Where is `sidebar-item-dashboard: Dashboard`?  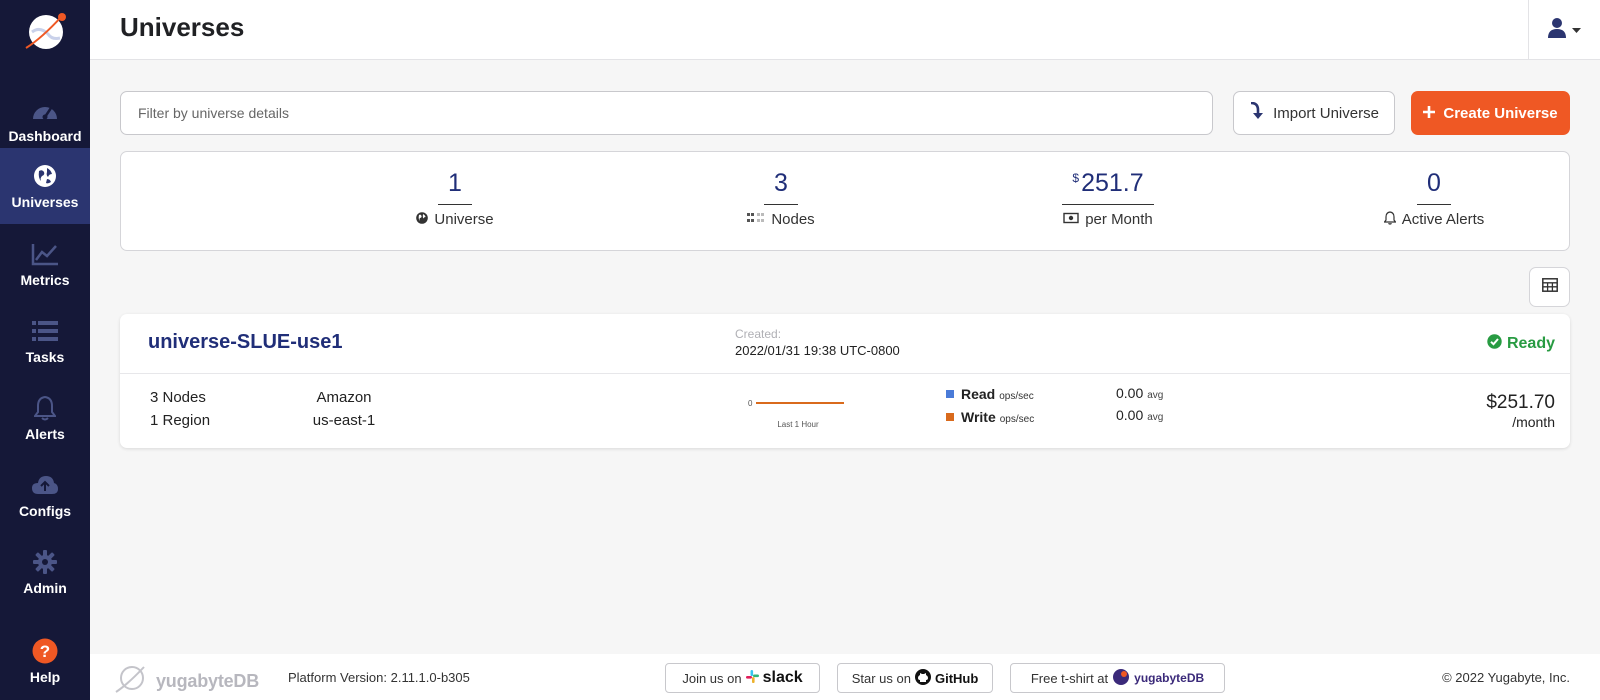
sidebar-item-dashboard: Dashboard is located at coordinates (45, 120).